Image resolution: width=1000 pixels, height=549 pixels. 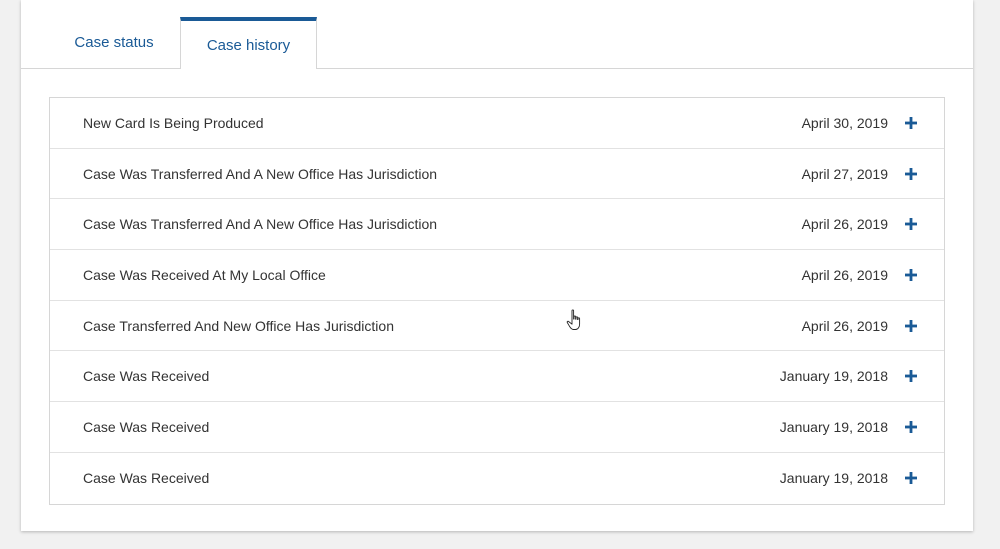 What do you see at coordinates (497, 34) in the screenshot?
I see `tab-bar: Case status Case history` at bounding box center [497, 34].